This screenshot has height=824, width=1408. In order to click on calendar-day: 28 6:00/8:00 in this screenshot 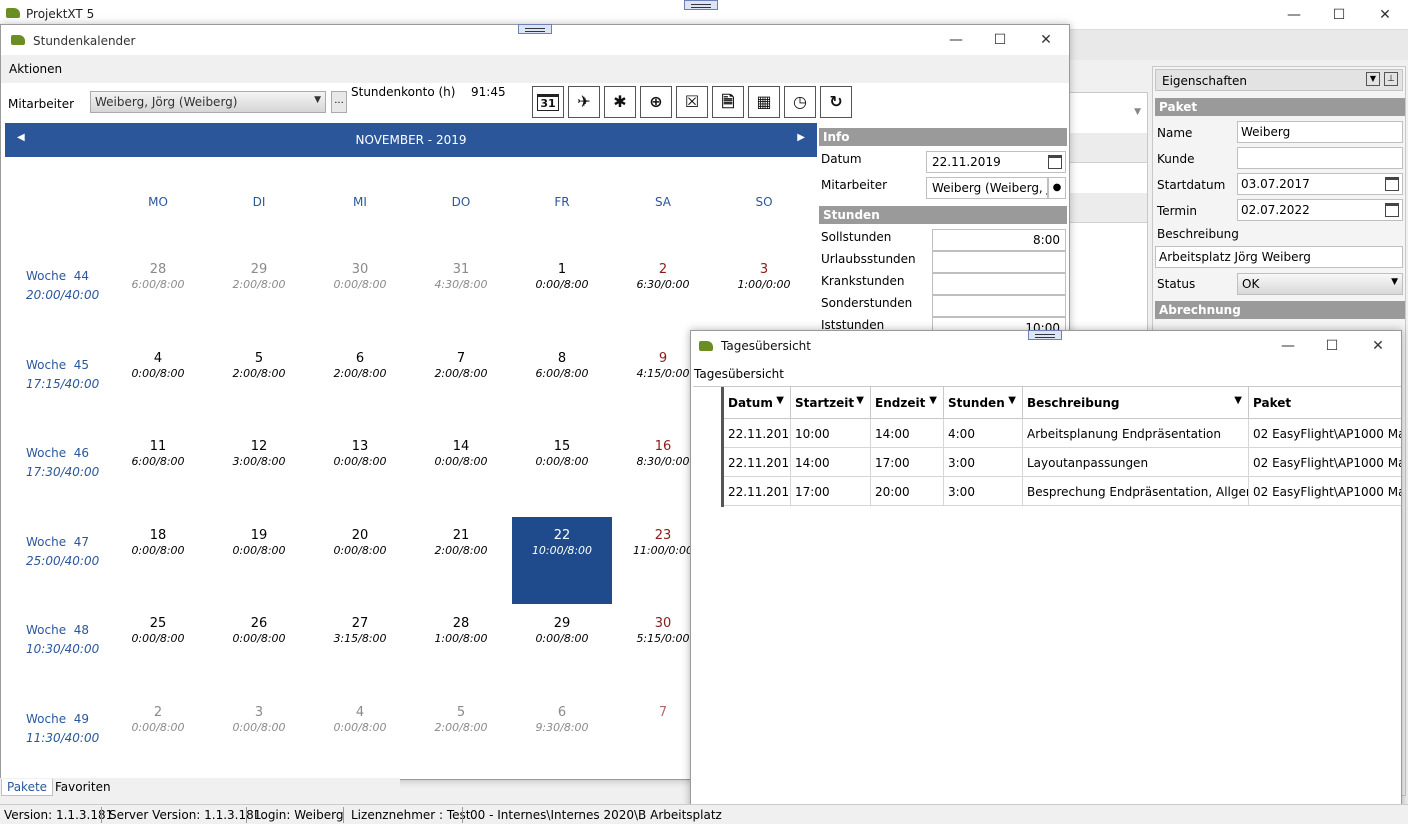, I will do `click(158, 294)`.